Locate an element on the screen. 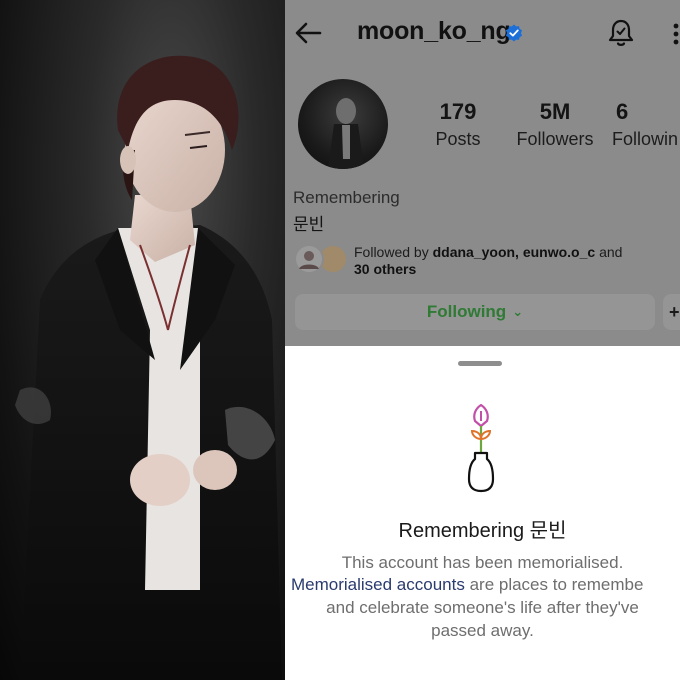 This screenshot has width=680, height=680. profile-username: moon_ko_ng is located at coordinates (434, 31).